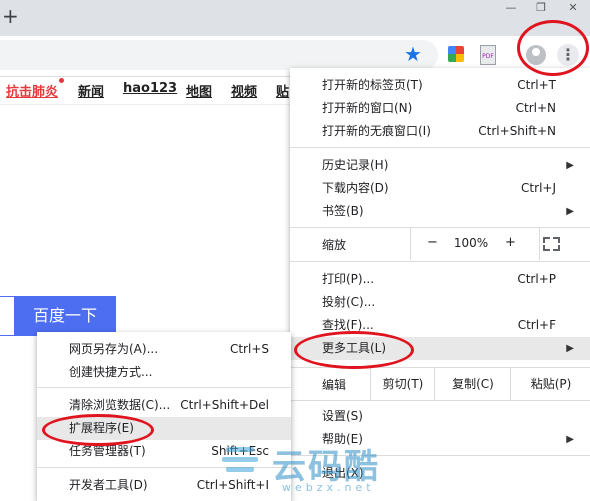 The image size is (590, 501). Describe the element at coordinates (302, 471) in the screenshot. I see `watermark: 云码酷 webzx.net` at that location.